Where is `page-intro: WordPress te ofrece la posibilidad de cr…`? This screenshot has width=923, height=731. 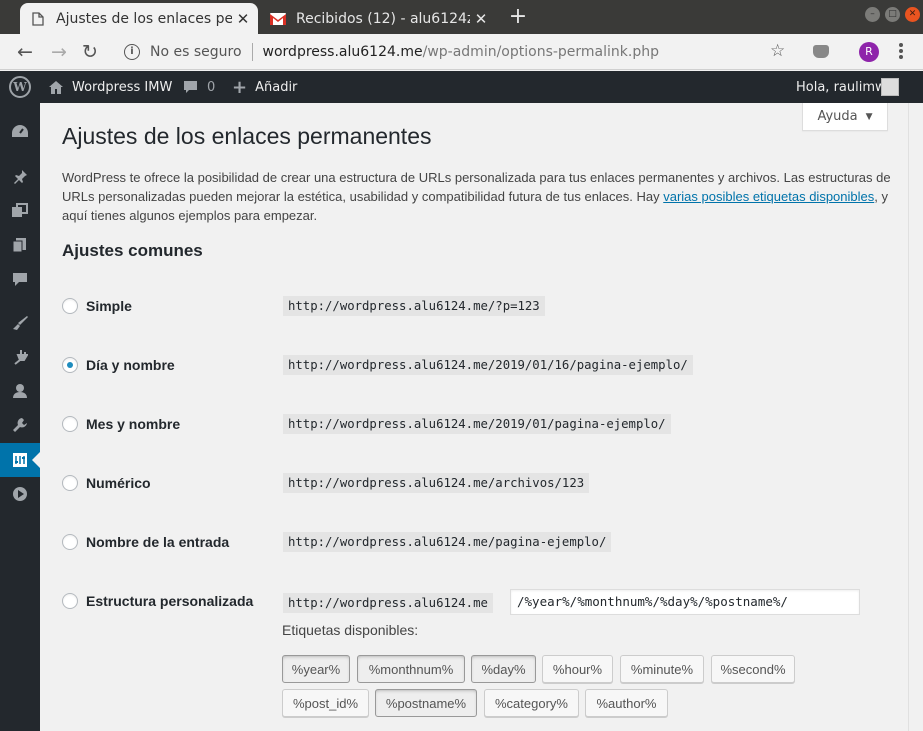 page-intro: WordPress te ofrece la posibilidad de cr… is located at coordinates (477, 196).